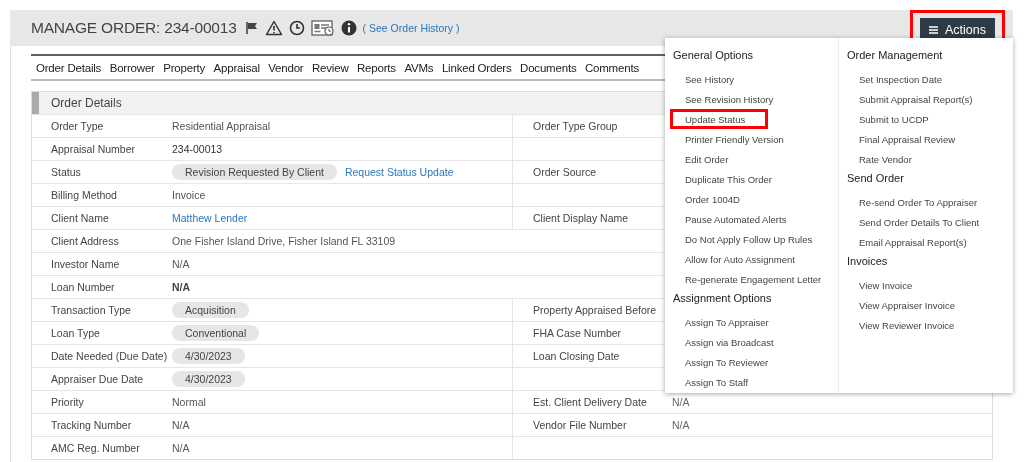 The height and width of the screenshot is (462, 1024). I want to click on field-label: Tracking Number, so click(91, 425).